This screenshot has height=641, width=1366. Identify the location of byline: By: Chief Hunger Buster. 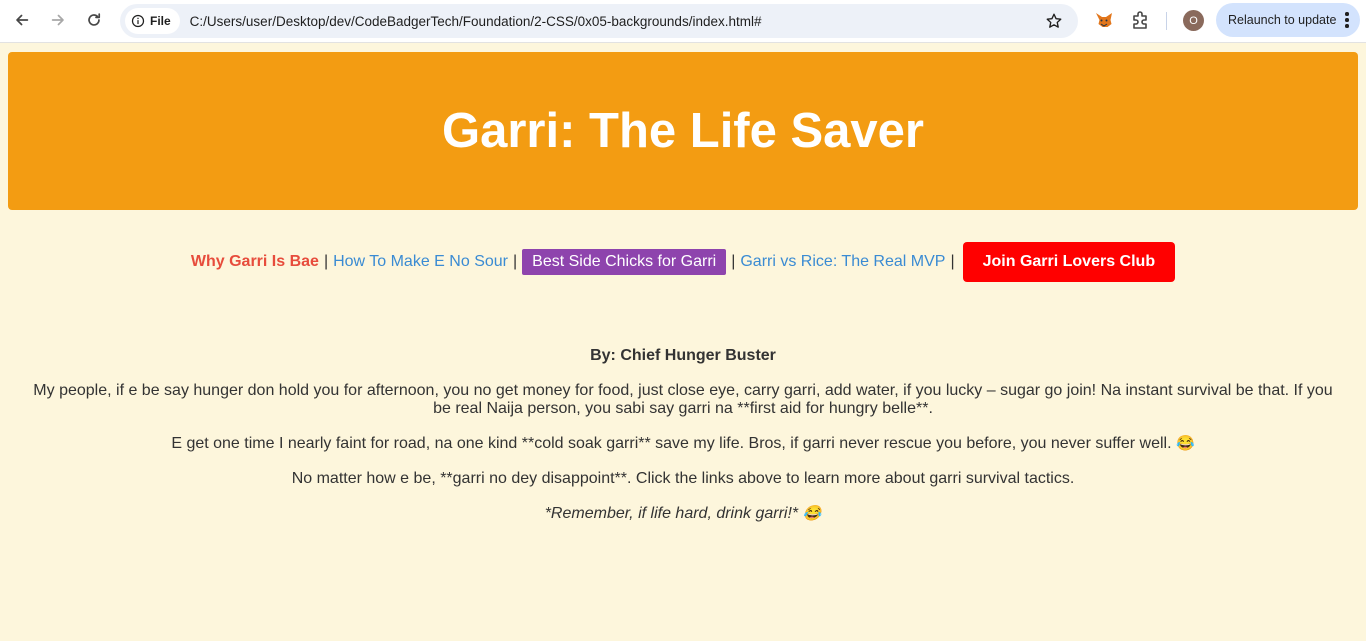
(683, 355).